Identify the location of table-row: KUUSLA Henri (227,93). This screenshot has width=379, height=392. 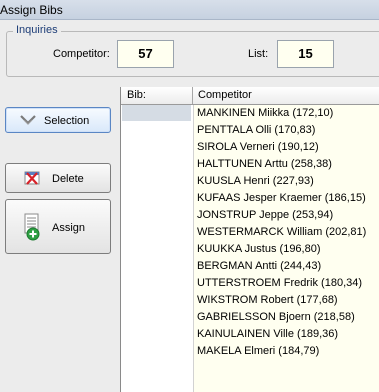
(286, 181).